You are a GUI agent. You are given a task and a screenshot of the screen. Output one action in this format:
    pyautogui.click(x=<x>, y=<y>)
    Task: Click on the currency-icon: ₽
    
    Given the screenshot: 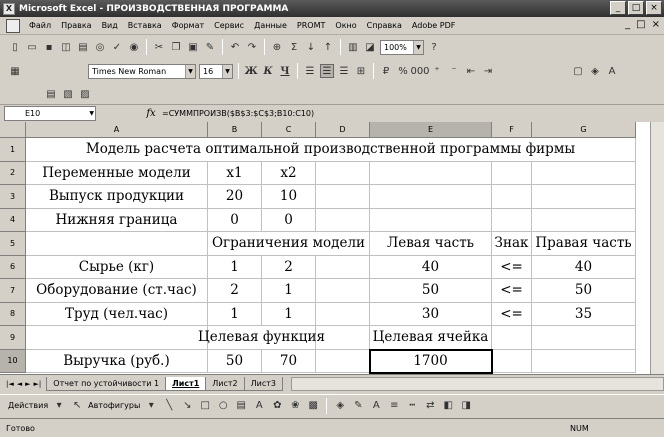 What is the action you would take?
    pyautogui.click(x=386, y=71)
    